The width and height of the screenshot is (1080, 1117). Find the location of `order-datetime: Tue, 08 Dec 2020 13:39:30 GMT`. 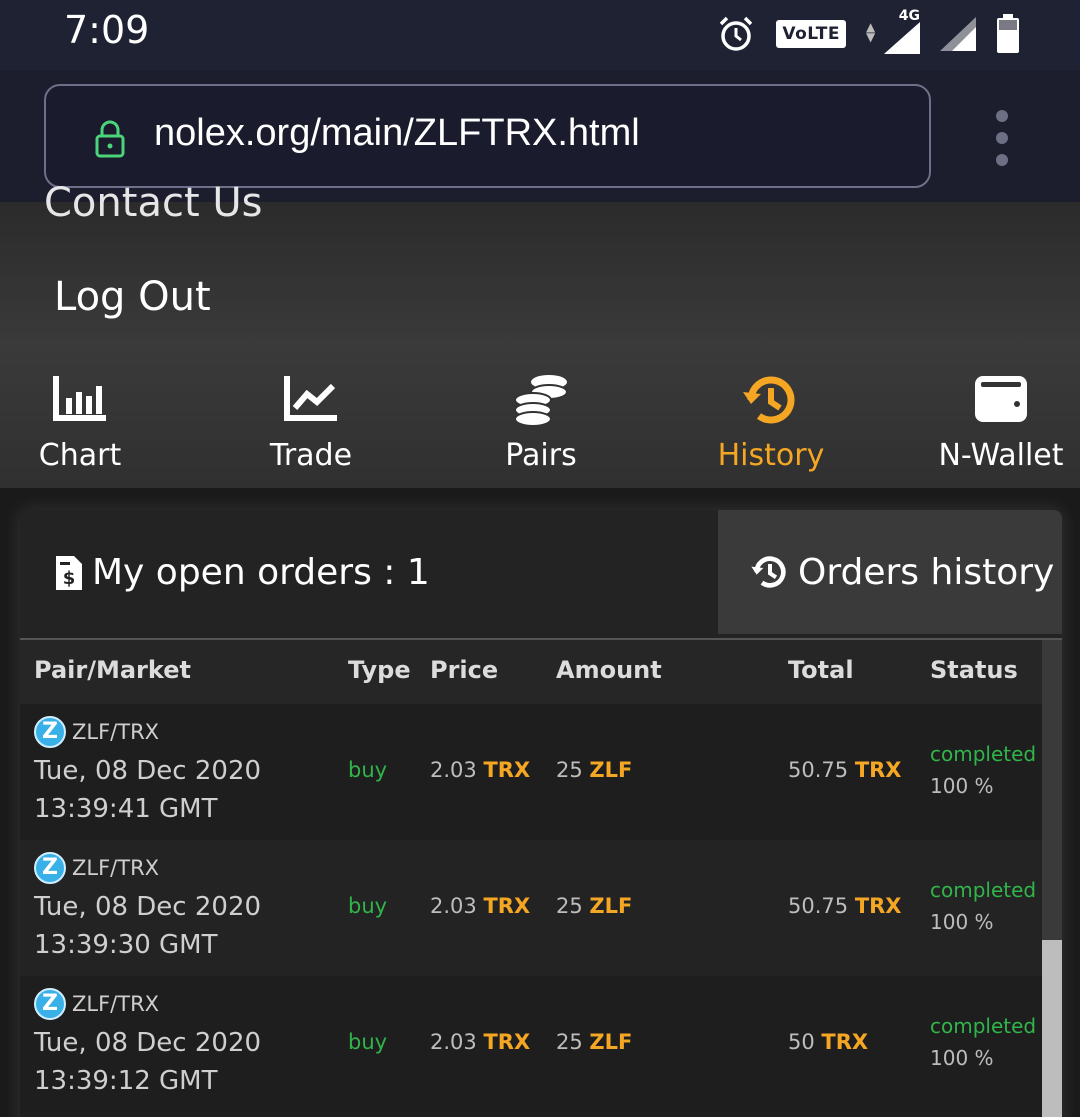

order-datetime: Tue, 08 Dec 2020 13:39:30 GMT is located at coordinates (147, 926).